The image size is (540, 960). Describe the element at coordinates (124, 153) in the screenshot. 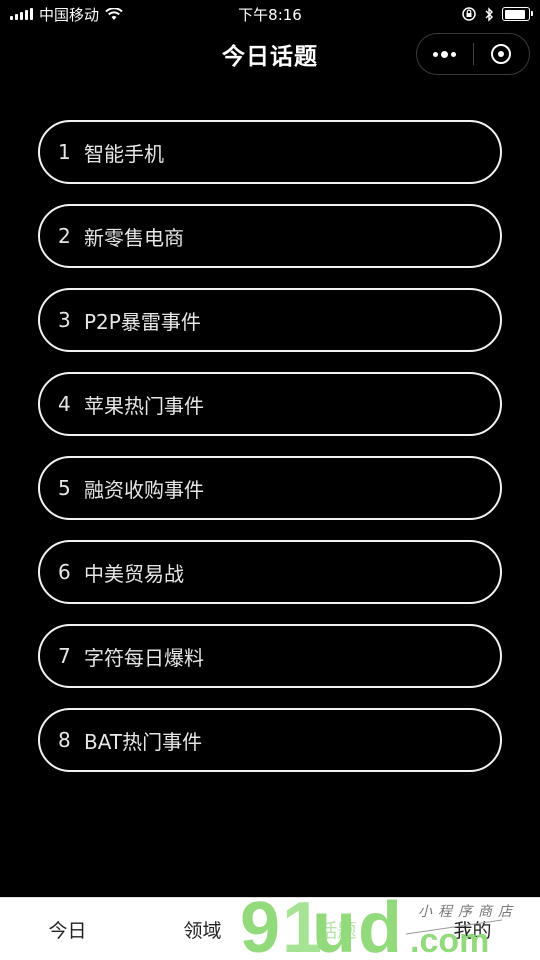

I see `topic-label: 智能手机` at that location.